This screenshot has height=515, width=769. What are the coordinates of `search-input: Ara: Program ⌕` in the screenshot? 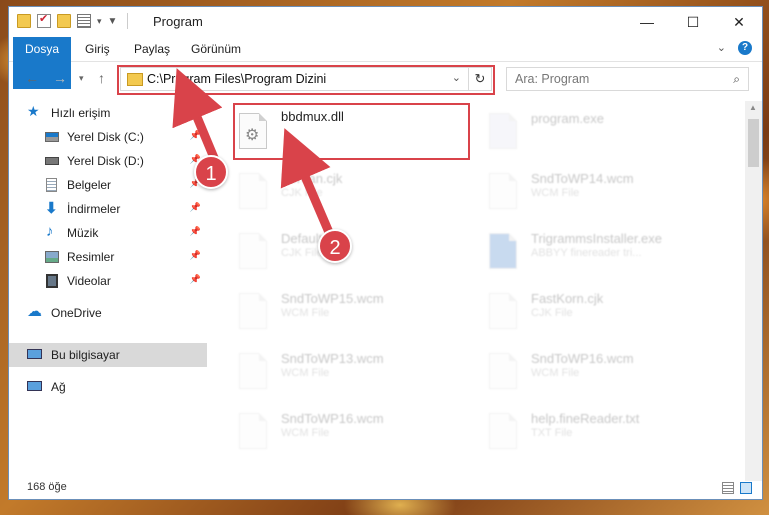 It's located at (627, 79).